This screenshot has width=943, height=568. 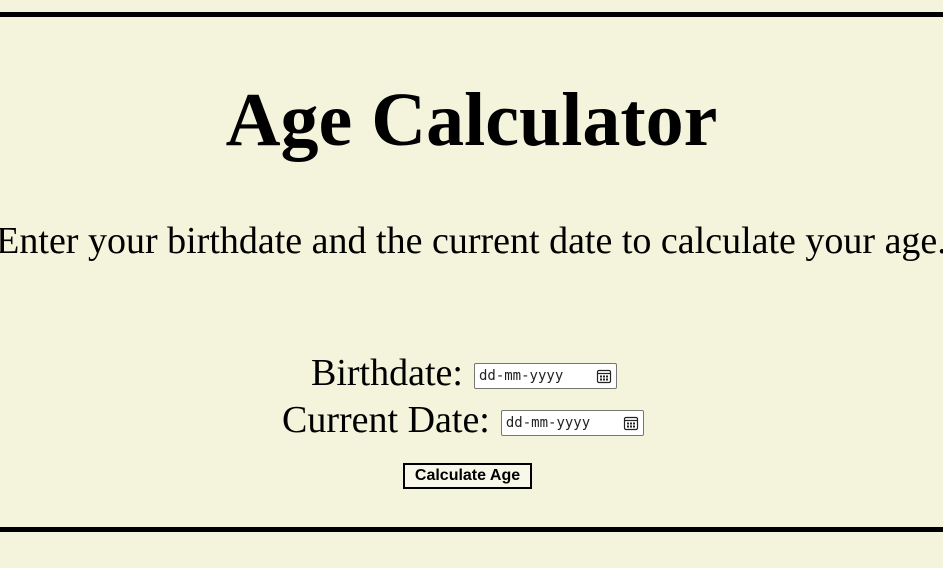 What do you see at coordinates (471, 120) in the screenshot?
I see `page-title: Age Calculator` at bounding box center [471, 120].